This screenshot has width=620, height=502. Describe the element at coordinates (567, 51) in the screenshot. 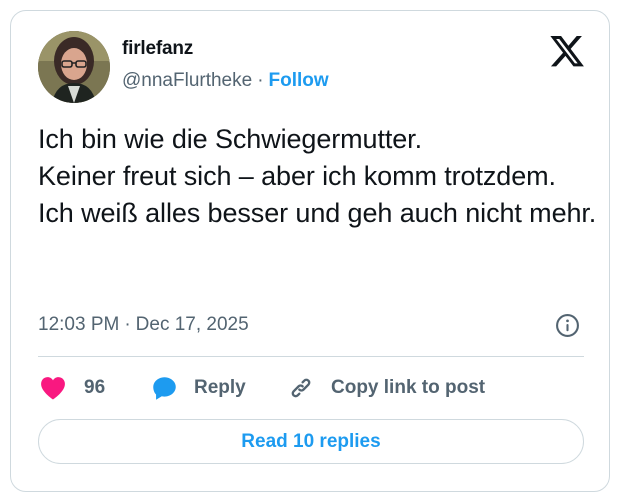

I see `x-logo-icon` at that location.